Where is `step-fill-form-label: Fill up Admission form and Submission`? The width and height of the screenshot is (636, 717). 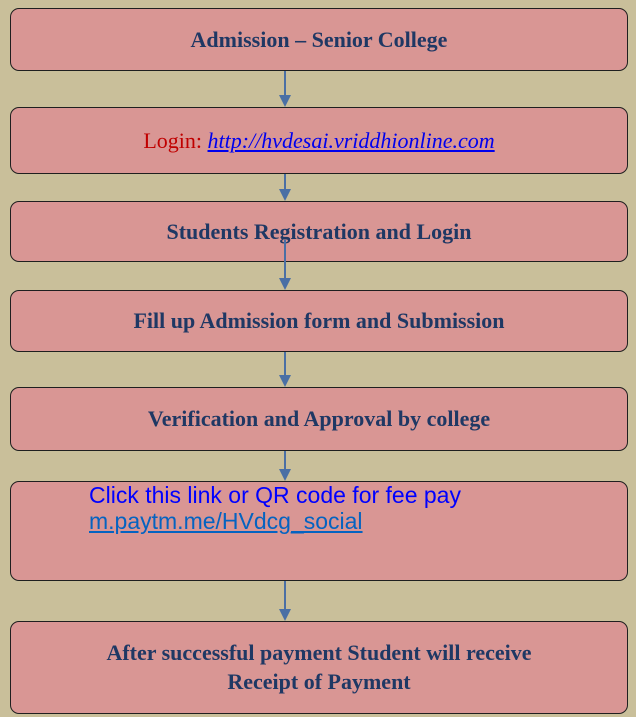
step-fill-form-label: Fill up Admission form and Submission is located at coordinates (319, 320).